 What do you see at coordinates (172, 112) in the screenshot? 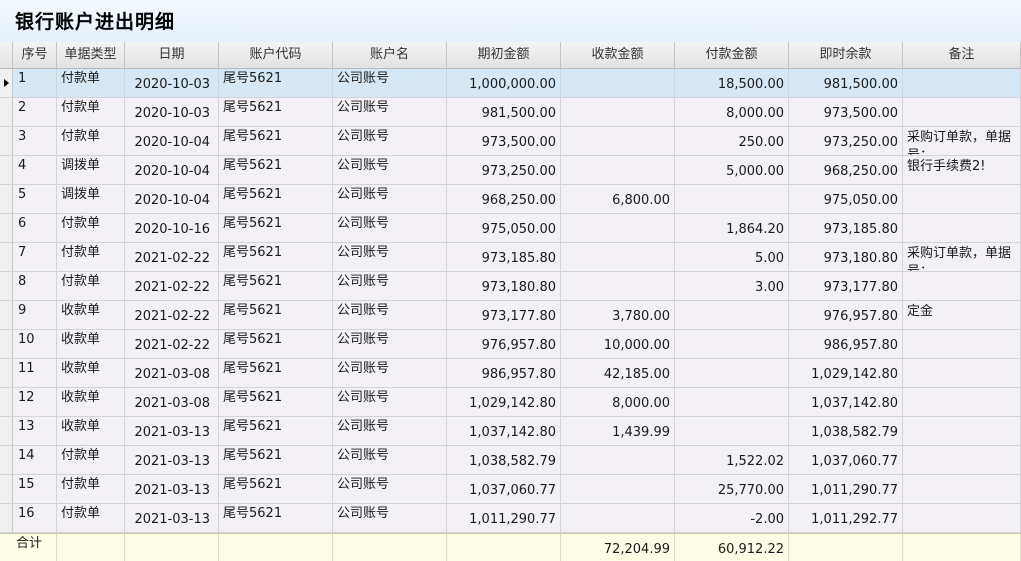
I see `cell-date: 2020-10-03` at bounding box center [172, 112].